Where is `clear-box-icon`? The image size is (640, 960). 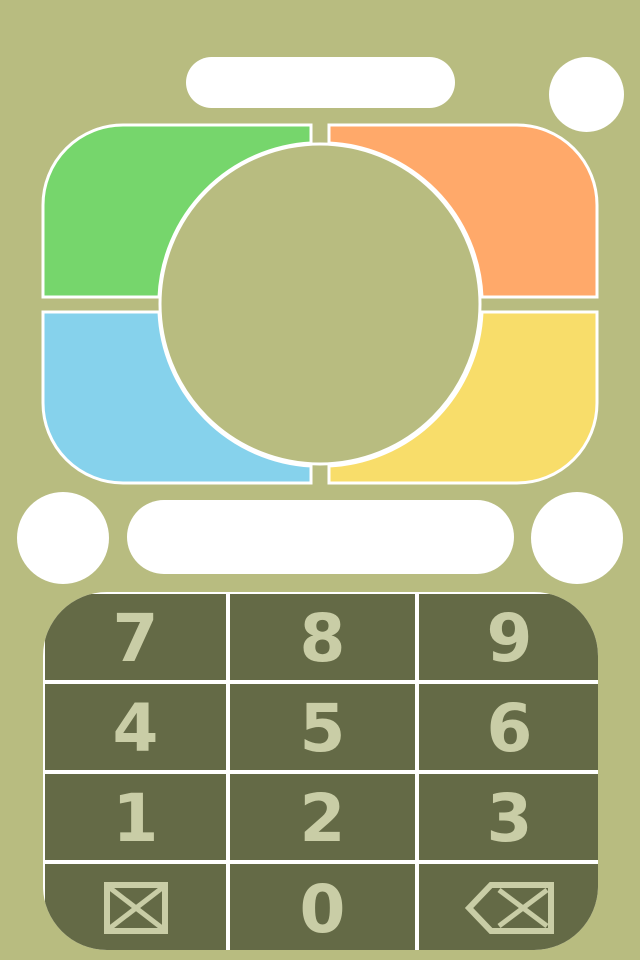 clear-box-icon is located at coordinates (135, 908).